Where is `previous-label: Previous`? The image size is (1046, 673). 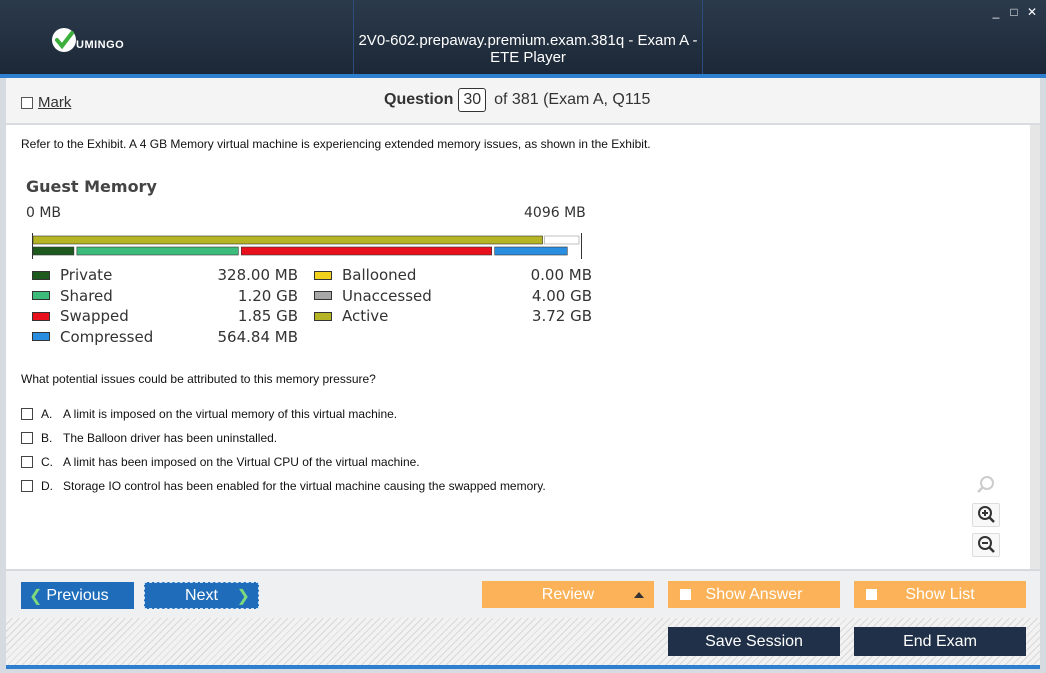
previous-label: Previous is located at coordinates (77, 595).